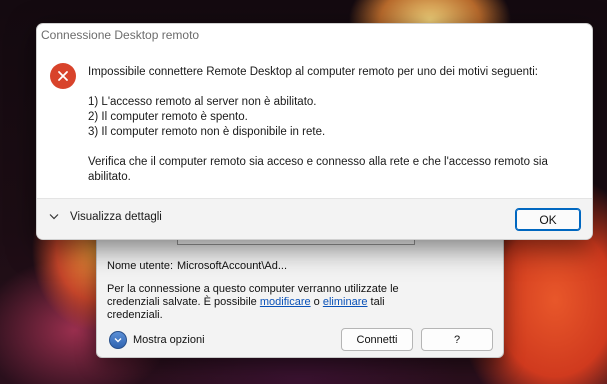  I want to click on credentials-text-or: o, so click(316, 302).